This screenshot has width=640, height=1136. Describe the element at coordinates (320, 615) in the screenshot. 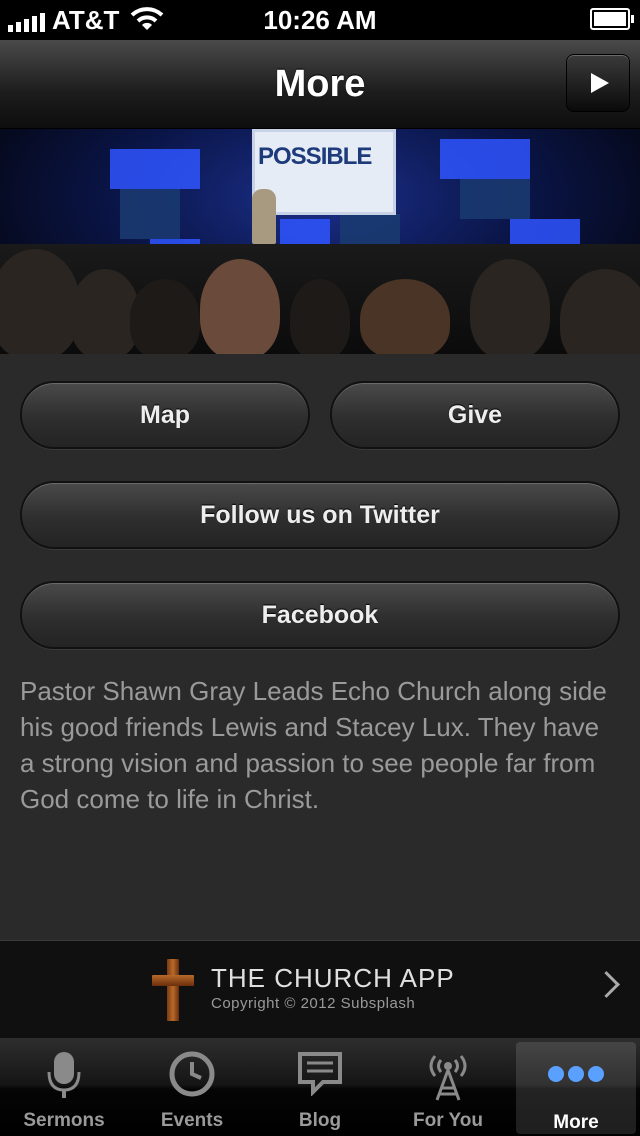

I see `facebook-button: Facebook` at that location.